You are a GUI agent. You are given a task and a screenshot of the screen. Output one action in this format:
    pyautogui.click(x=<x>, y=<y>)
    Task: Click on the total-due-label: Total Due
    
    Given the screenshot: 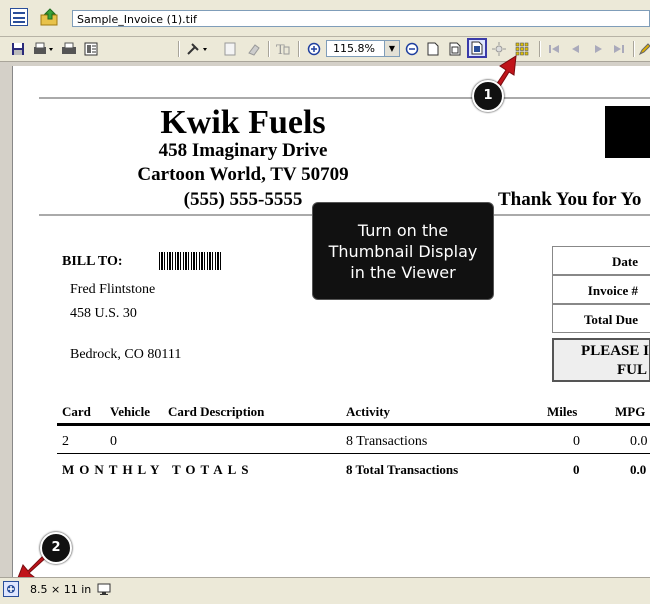 What is the action you would take?
    pyautogui.click(x=601, y=318)
    